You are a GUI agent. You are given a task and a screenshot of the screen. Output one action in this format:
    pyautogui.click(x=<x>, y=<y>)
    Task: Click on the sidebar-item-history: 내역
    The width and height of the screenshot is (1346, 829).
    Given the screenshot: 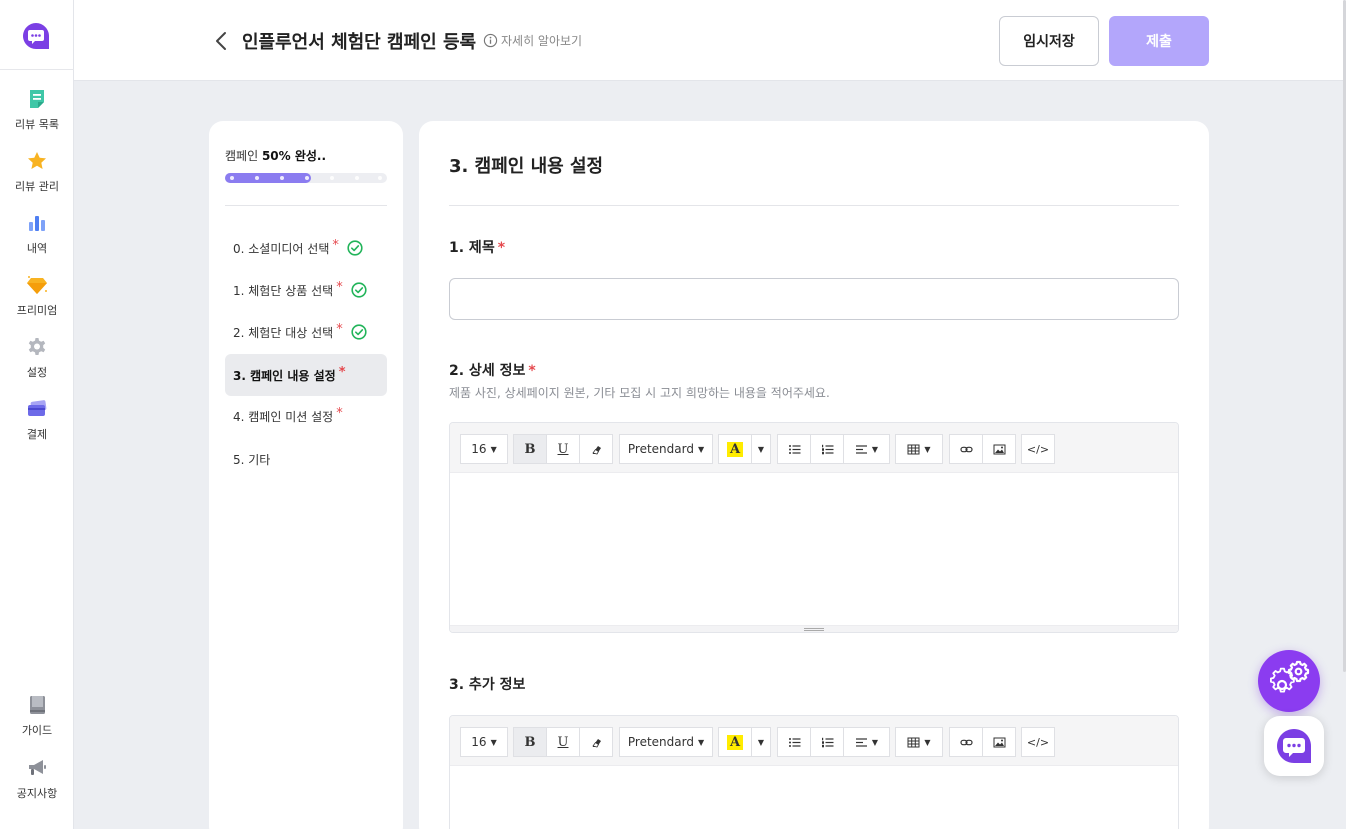 What is the action you would take?
    pyautogui.click(x=37, y=234)
    